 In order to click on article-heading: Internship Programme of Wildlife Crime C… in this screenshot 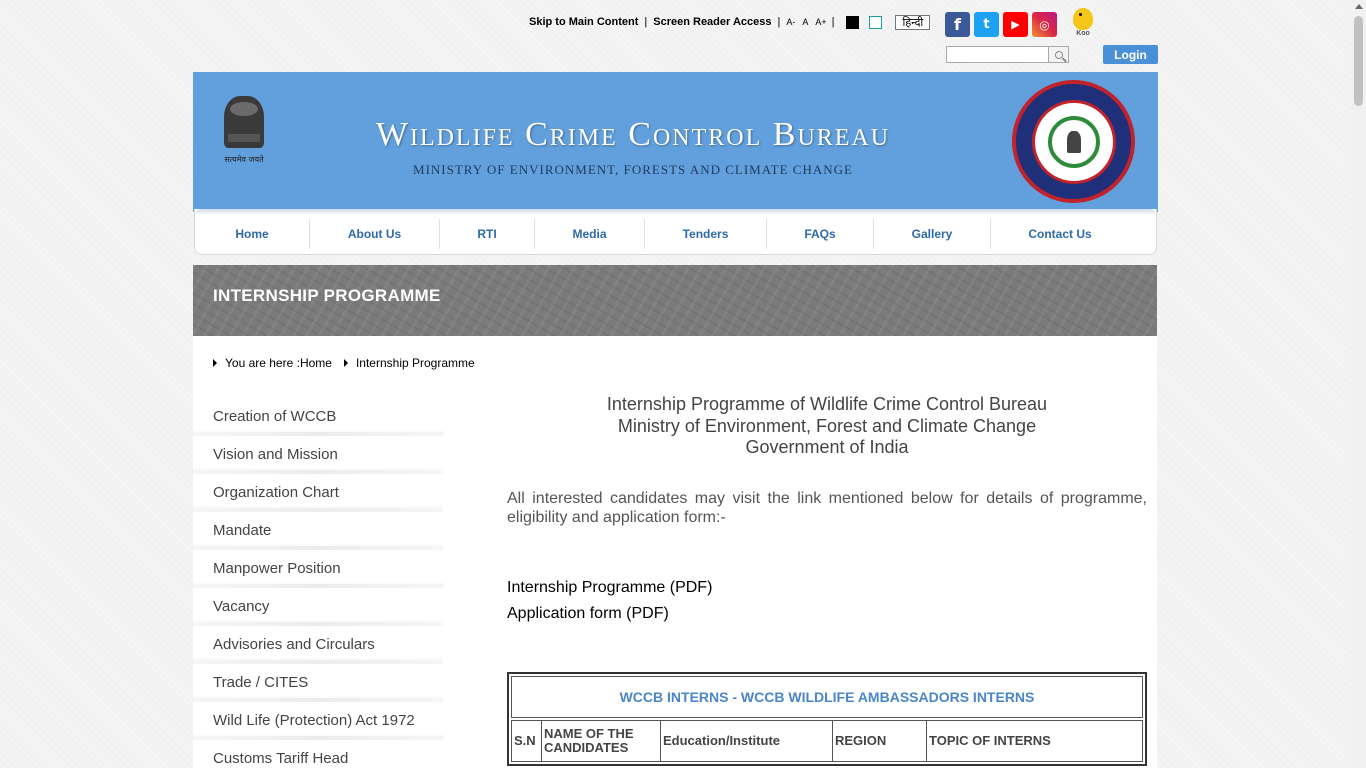, I will do `click(827, 426)`.